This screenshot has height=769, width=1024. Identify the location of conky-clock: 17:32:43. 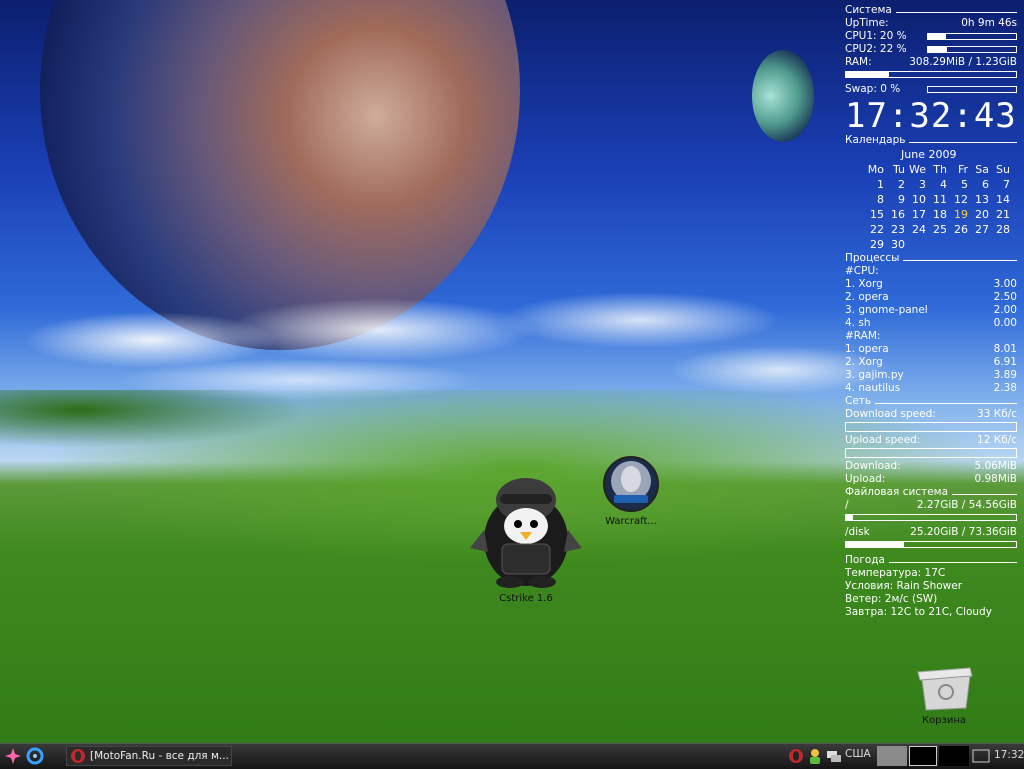
(931, 116).